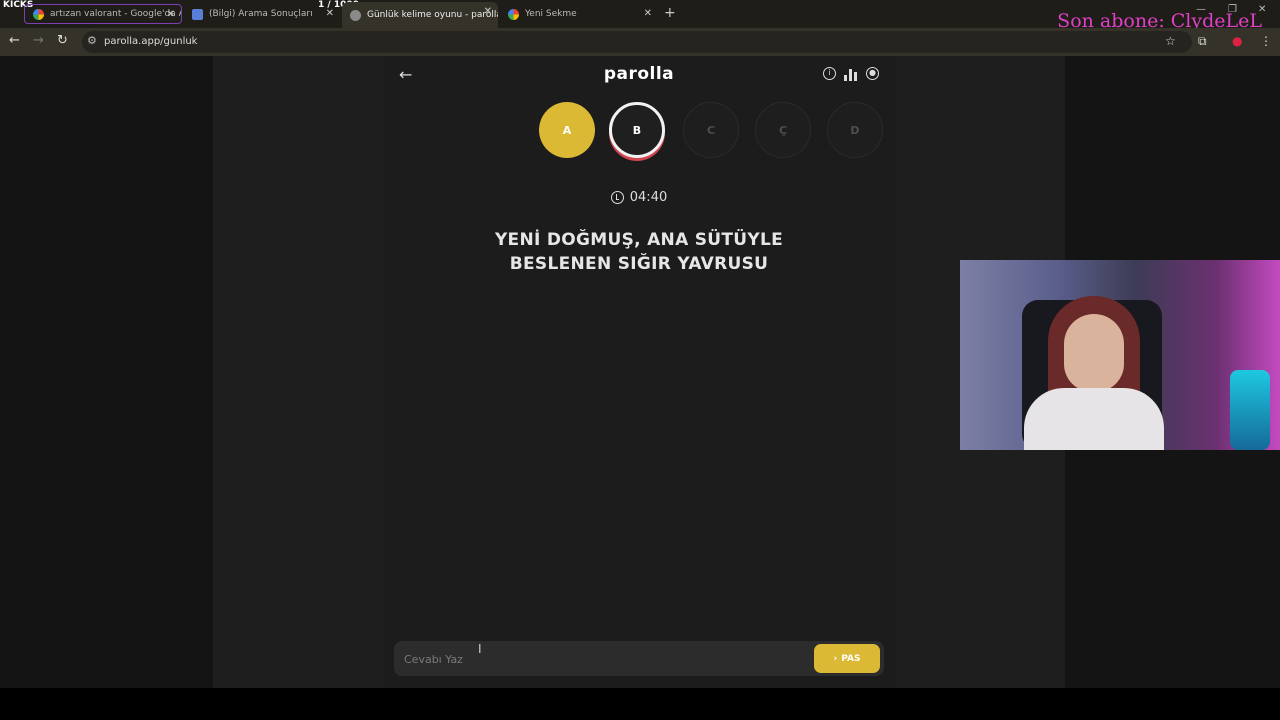 The height and width of the screenshot is (720, 1280). Describe the element at coordinates (648, 197) in the screenshot. I see `timer-value: 04:40` at that location.